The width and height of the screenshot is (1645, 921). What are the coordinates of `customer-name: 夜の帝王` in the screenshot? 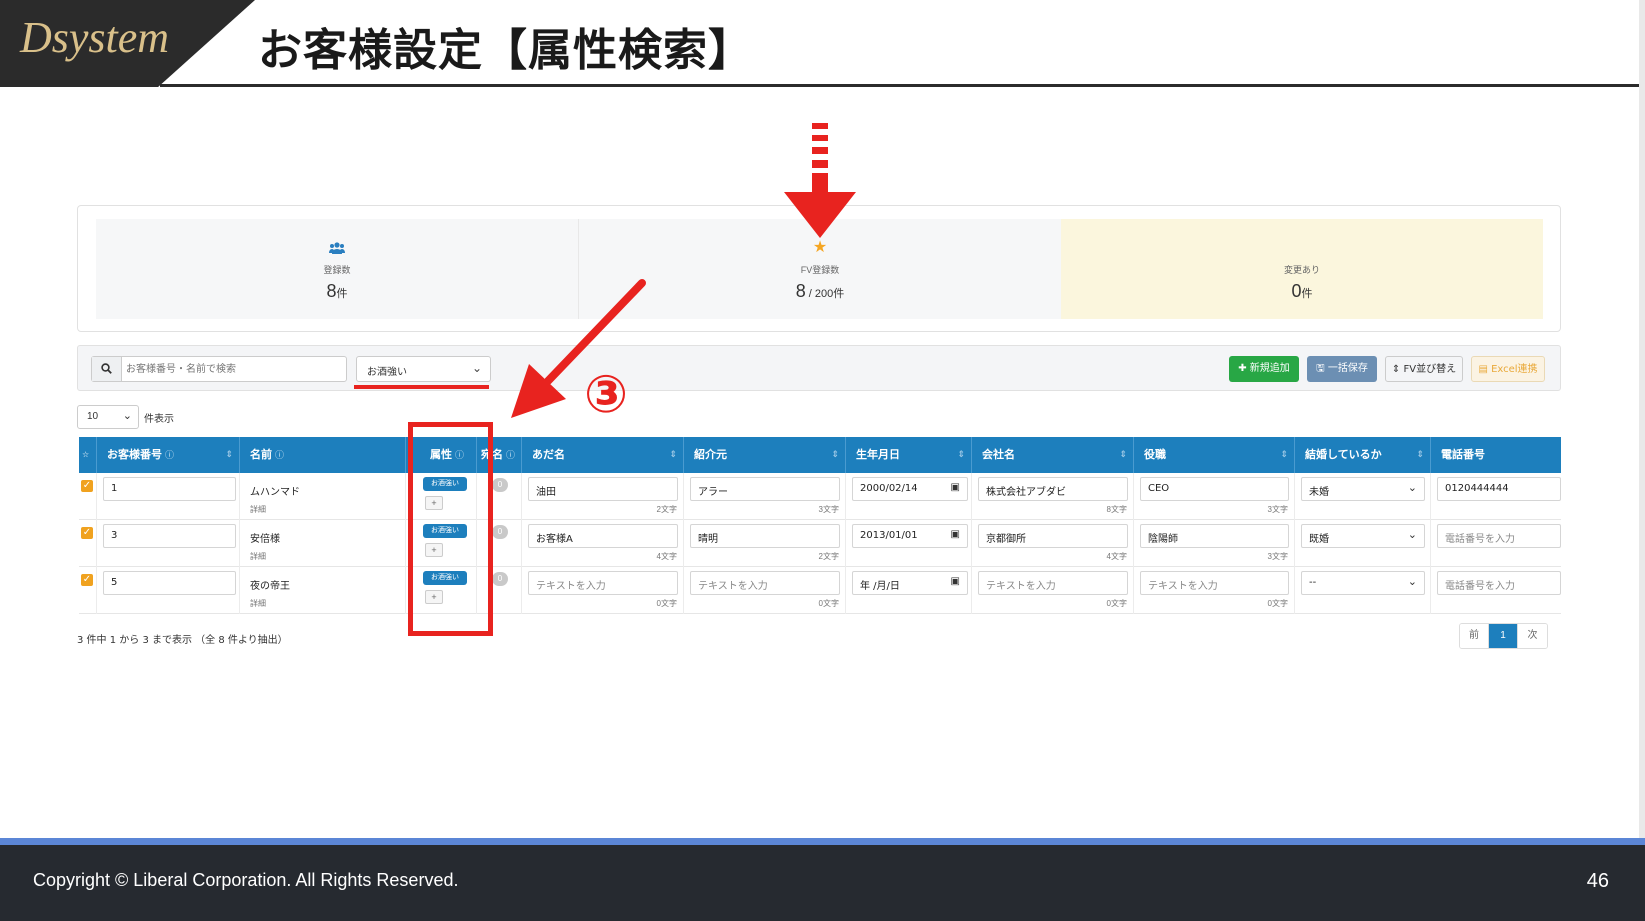 It's located at (270, 586).